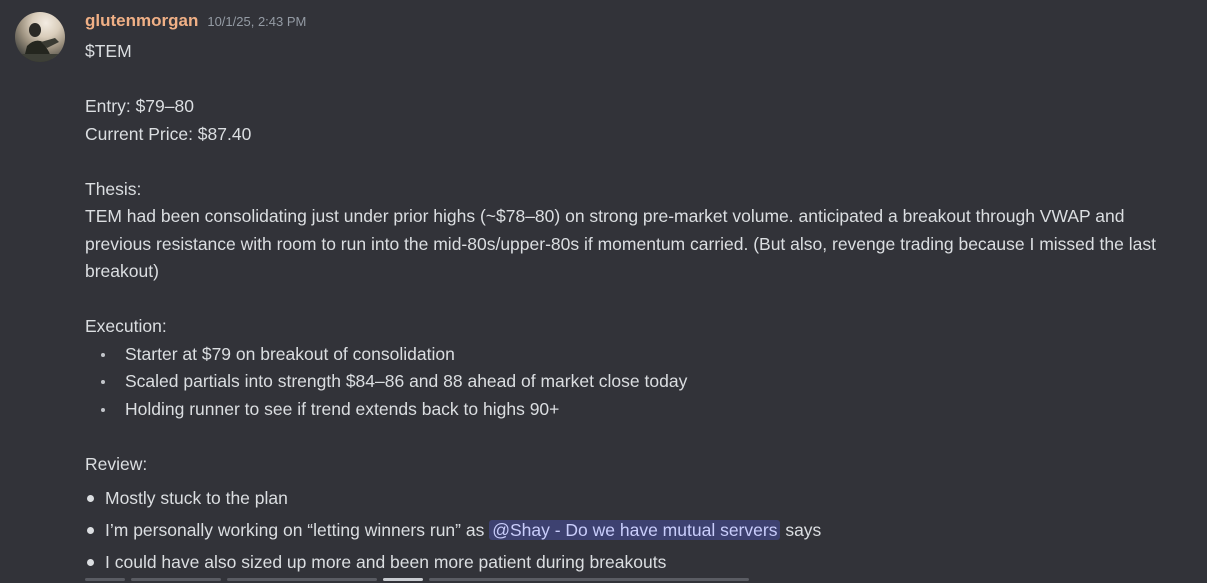 The height and width of the screenshot is (583, 1207). I want to click on list-item: Mostly stuck to the plan, so click(640, 498).